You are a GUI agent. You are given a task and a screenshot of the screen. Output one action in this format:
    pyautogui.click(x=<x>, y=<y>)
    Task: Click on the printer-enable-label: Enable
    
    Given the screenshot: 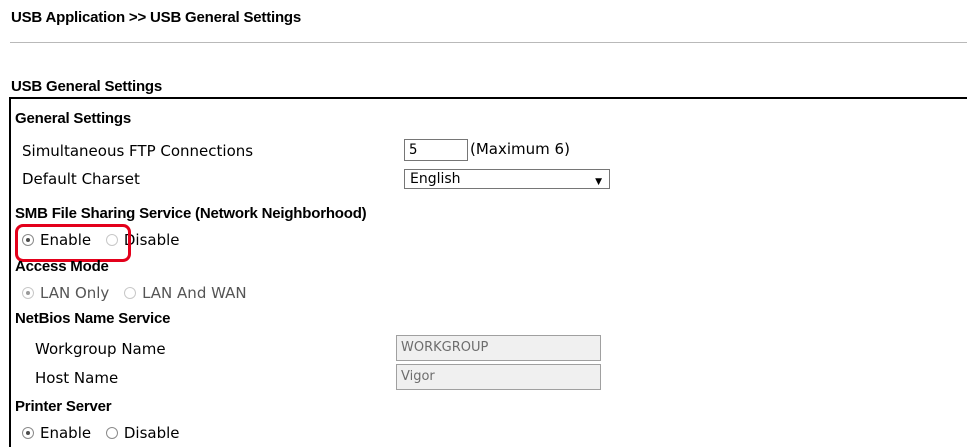 What is the action you would take?
    pyautogui.click(x=65, y=433)
    